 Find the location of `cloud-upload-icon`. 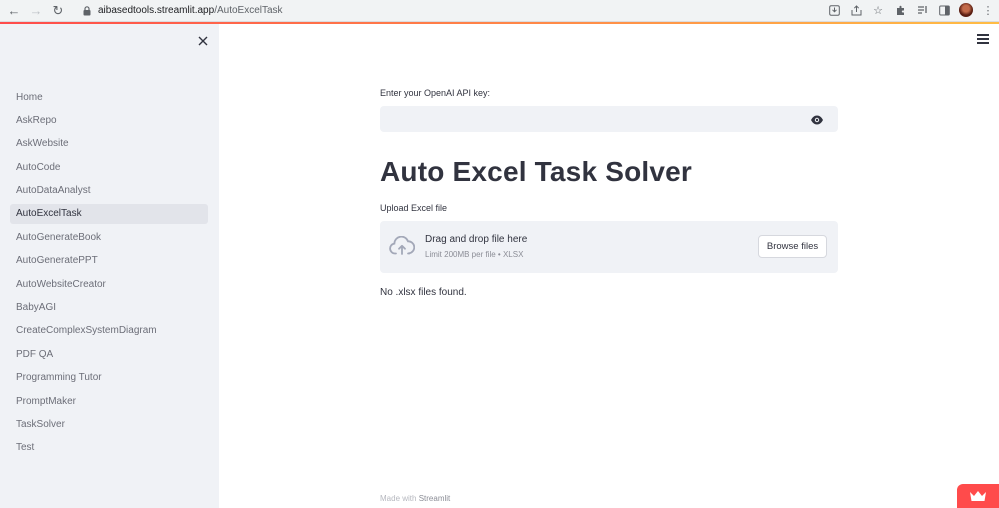

cloud-upload-icon is located at coordinates (402, 245).